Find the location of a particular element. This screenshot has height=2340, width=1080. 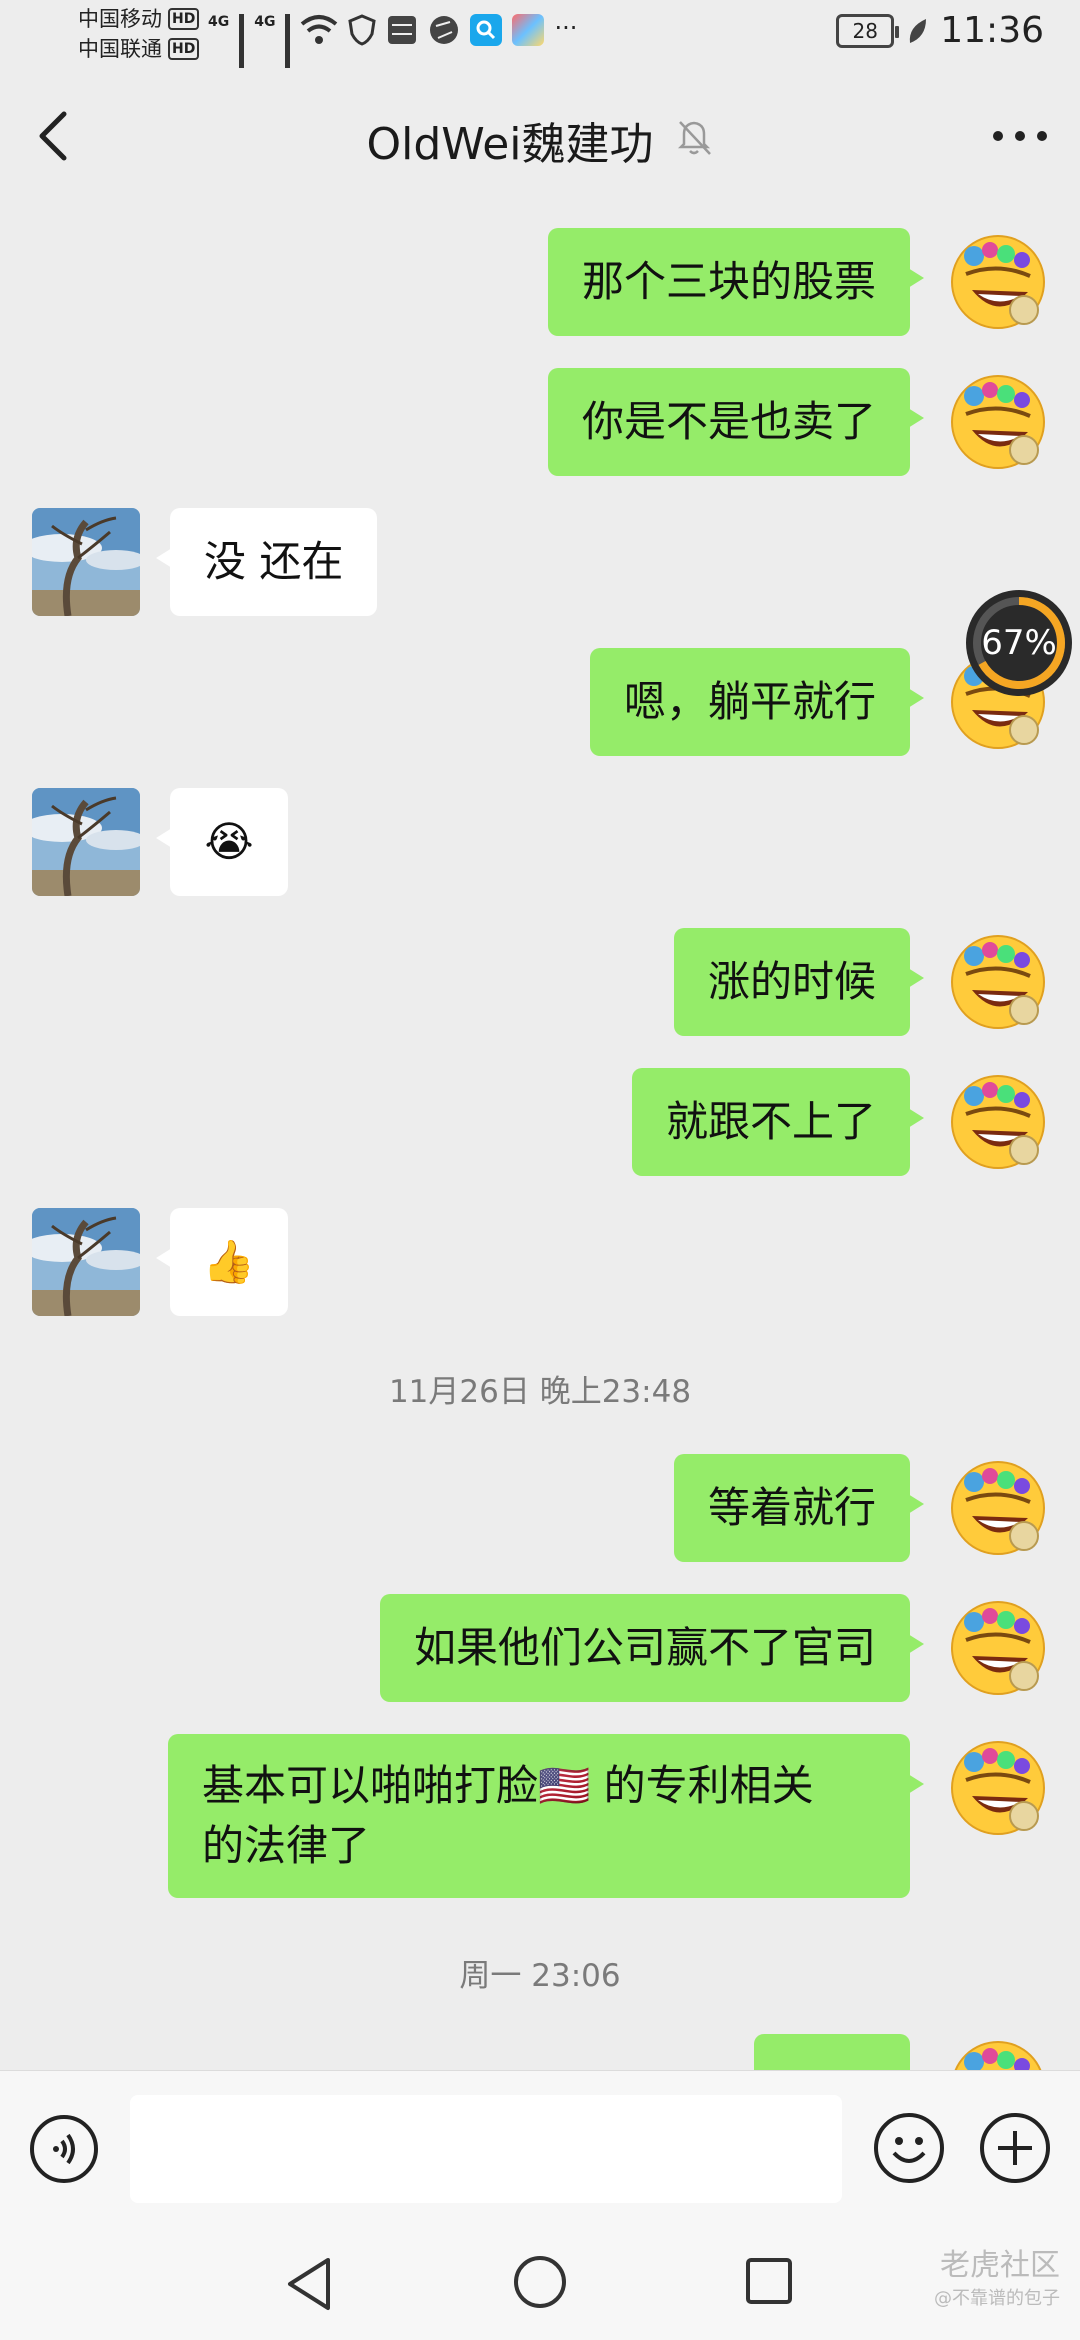

nav-home-icon is located at coordinates (540, 2282).